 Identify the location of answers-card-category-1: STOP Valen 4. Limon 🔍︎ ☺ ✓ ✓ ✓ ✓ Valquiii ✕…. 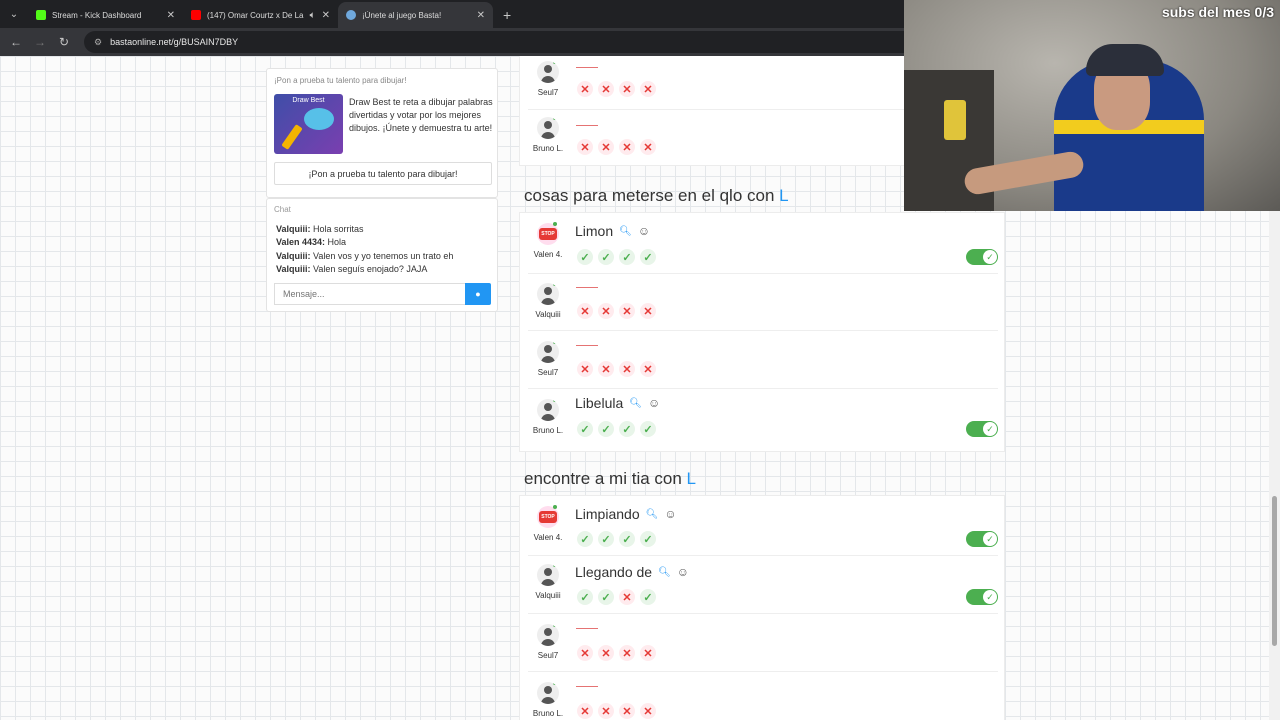
(762, 332).